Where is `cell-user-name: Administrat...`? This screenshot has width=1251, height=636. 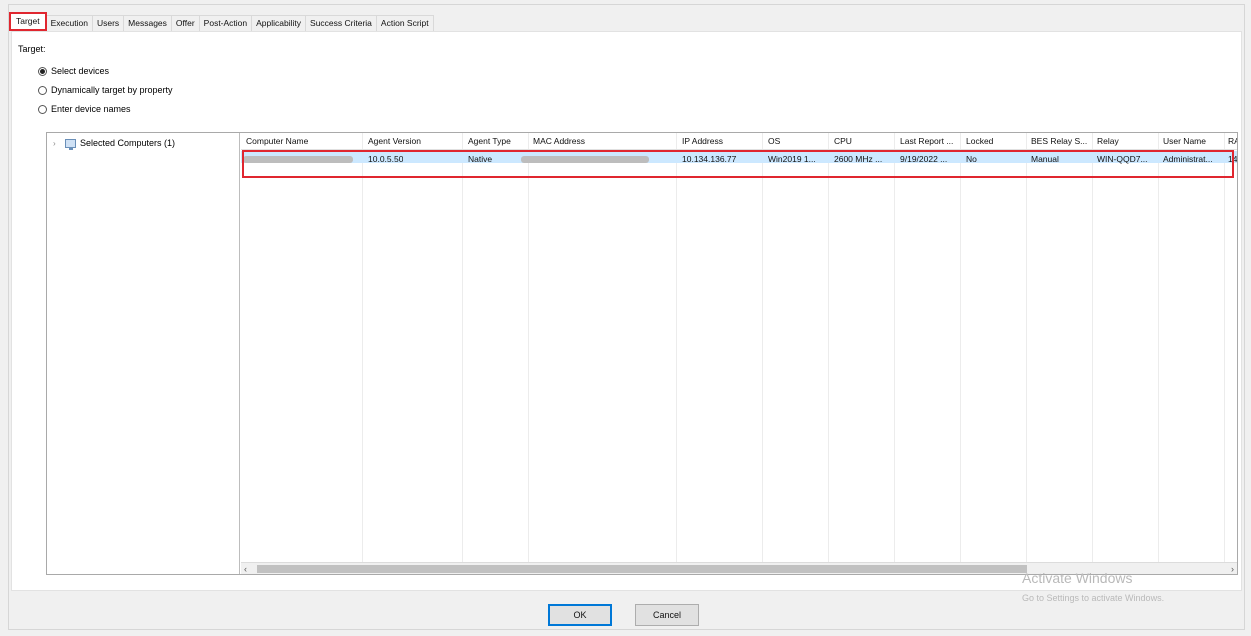 cell-user-name: Administrat... is located at coordinates (1188, 159).